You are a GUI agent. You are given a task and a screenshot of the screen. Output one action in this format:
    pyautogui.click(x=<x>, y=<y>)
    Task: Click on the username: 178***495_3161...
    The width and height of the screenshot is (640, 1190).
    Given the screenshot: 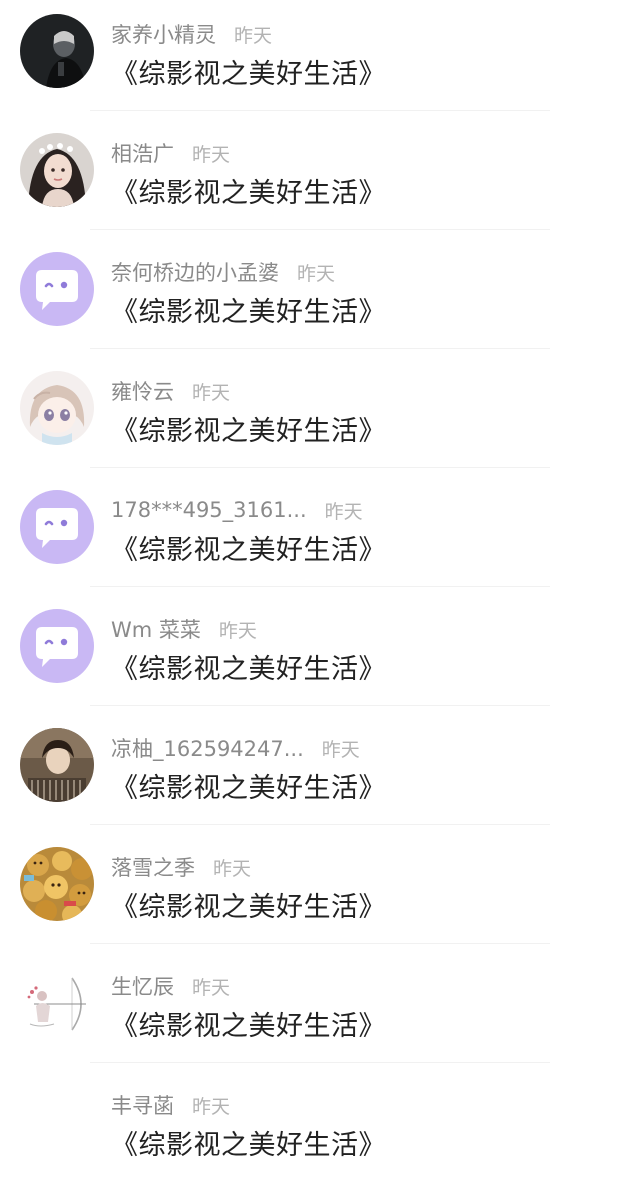 What is the action you would take?
    pyautogui.click(x=209, y=510)
    